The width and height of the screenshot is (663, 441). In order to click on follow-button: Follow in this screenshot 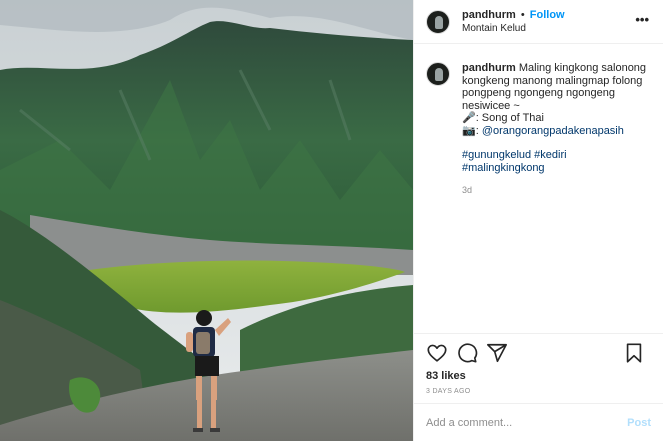, I will do `click(547, 15)`.